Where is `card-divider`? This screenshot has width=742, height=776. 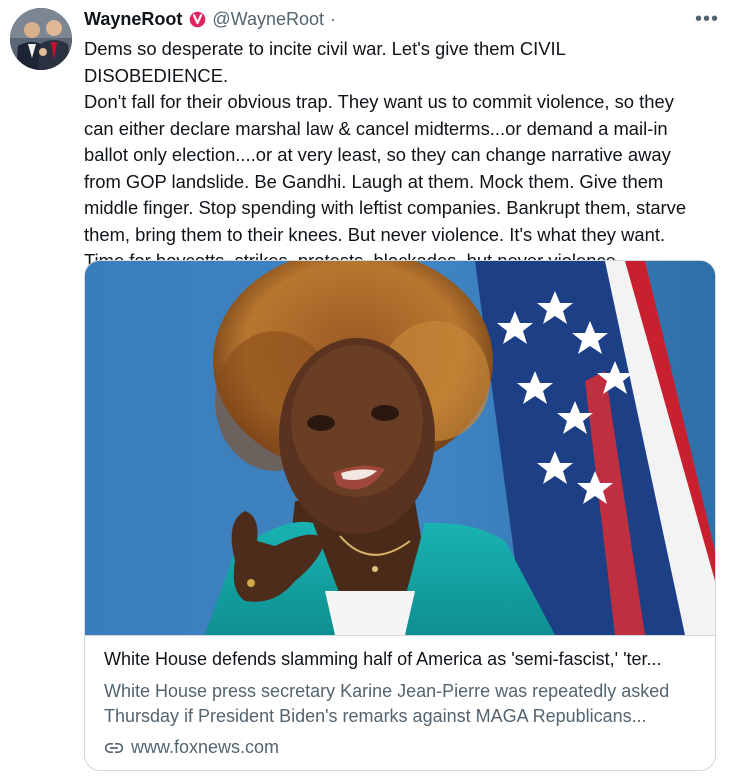 card-divider is located at coordinates (400, 635).